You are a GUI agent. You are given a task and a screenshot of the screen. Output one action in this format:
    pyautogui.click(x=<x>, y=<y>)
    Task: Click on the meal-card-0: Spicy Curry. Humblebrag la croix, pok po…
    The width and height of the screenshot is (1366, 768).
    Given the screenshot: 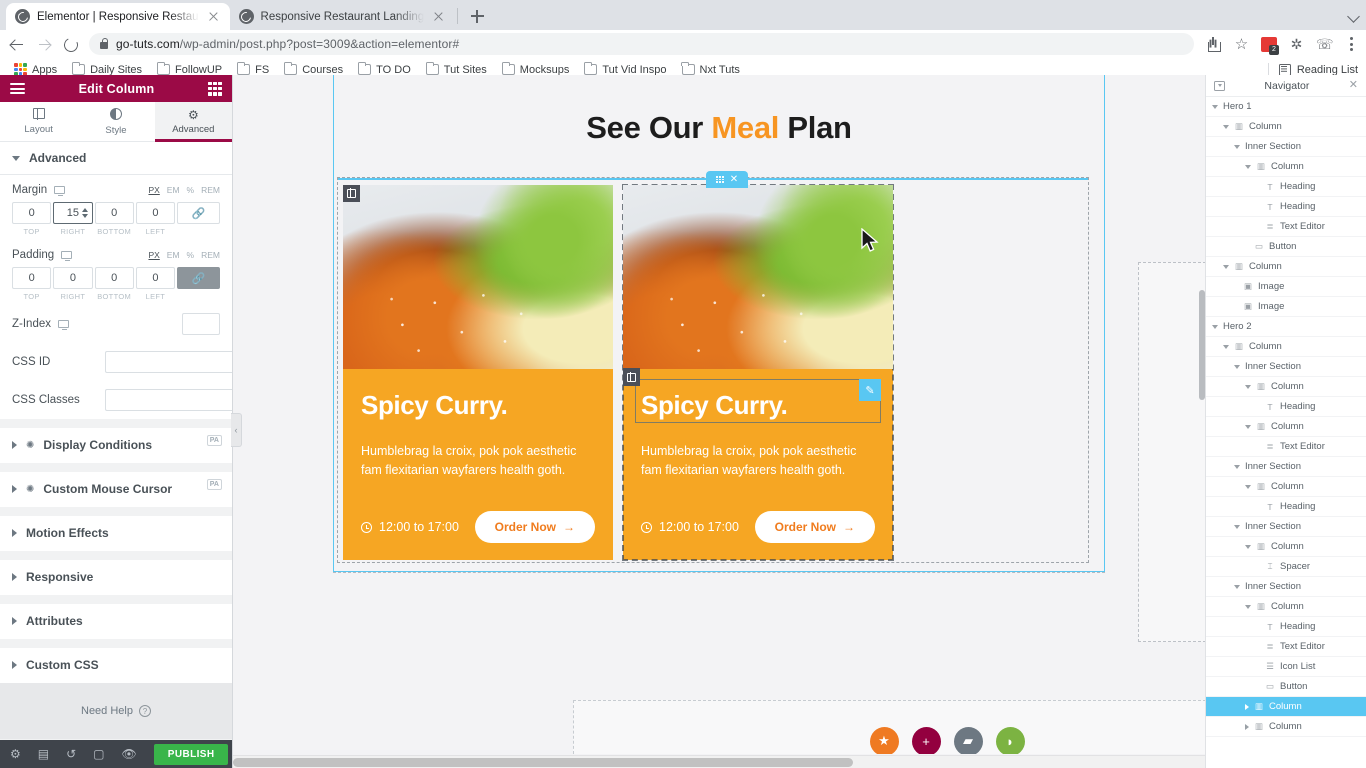 What is the action you would take?
    pyautogui.click(x=478, y=372)
    